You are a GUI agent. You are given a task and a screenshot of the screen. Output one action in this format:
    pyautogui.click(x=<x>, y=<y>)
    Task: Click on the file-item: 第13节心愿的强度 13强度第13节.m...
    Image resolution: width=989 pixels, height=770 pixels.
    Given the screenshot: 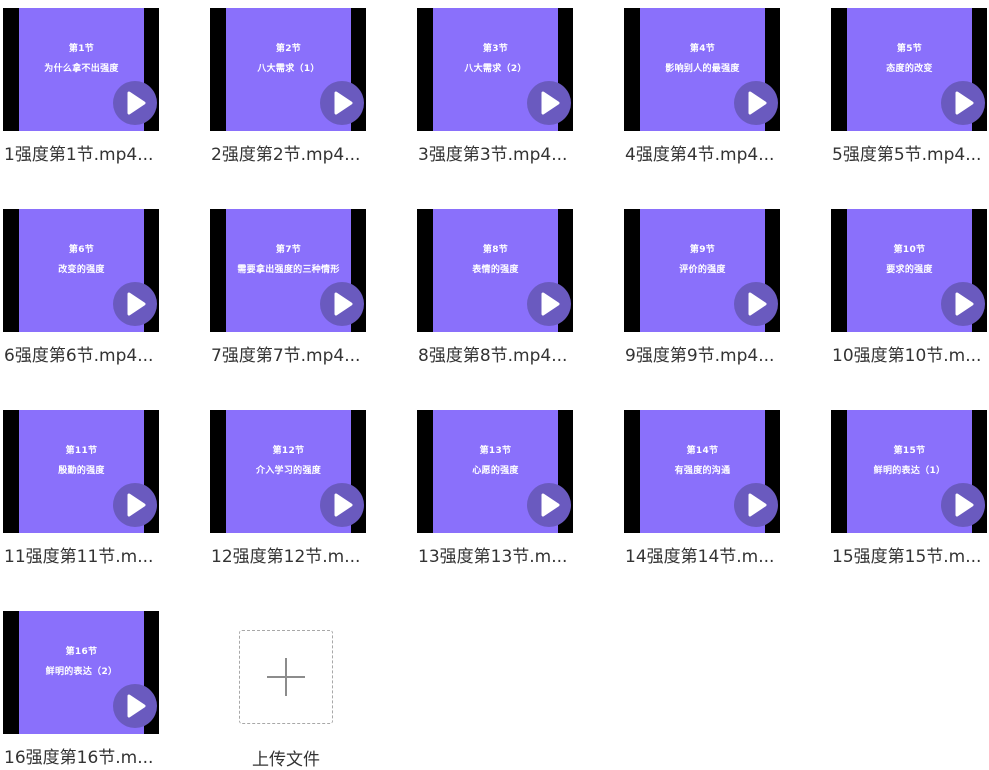 What is the action you would take?
    pyautogui.click(x=499, y=492)
    